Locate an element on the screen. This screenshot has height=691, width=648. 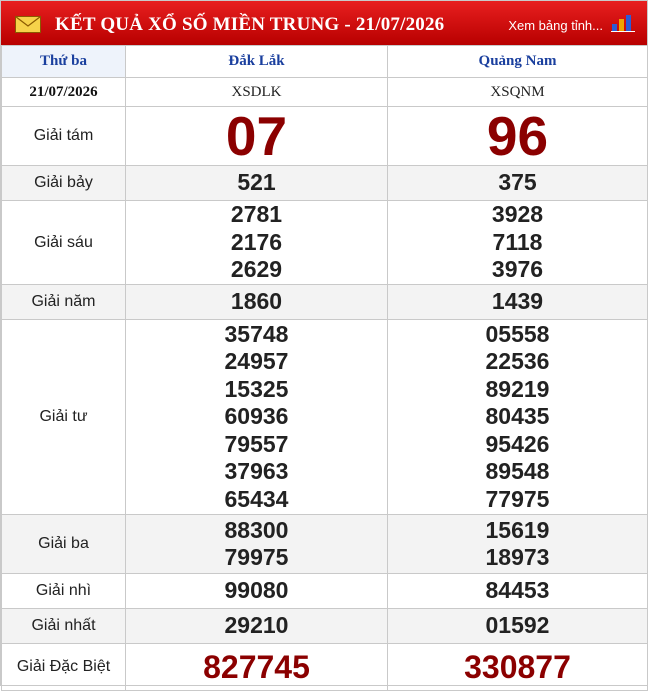
prize-cell-province-1: 88300 79975 is located at coordinates (256, 544).